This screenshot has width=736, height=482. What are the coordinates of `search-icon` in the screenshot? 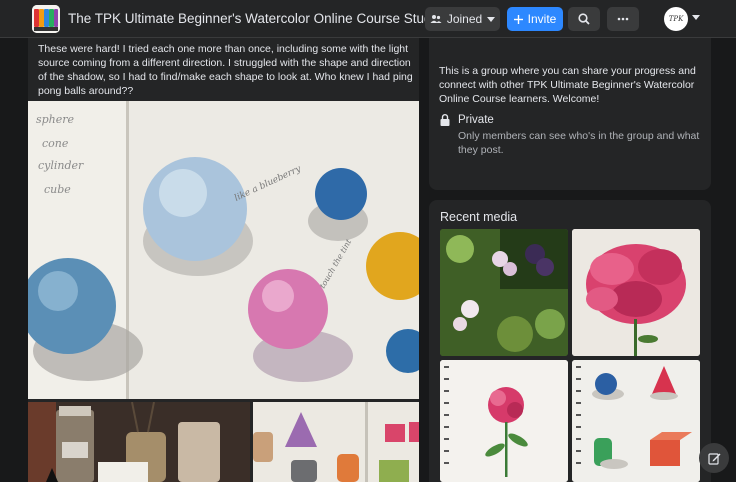 It's located at (584, 19).